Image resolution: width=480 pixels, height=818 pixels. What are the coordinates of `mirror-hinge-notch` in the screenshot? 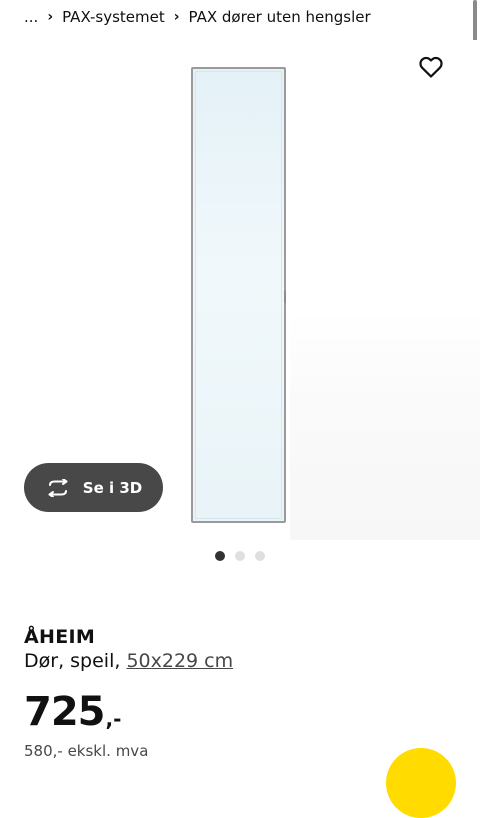 It's located at (285, 297).